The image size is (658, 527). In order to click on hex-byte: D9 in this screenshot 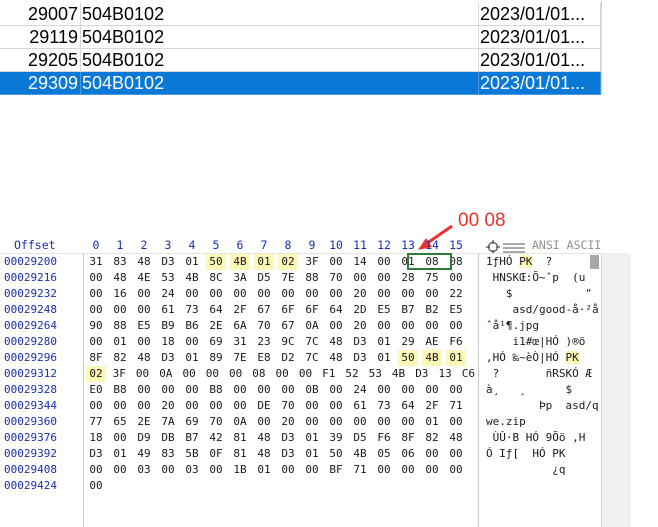, I will do `click(144, 438)`.